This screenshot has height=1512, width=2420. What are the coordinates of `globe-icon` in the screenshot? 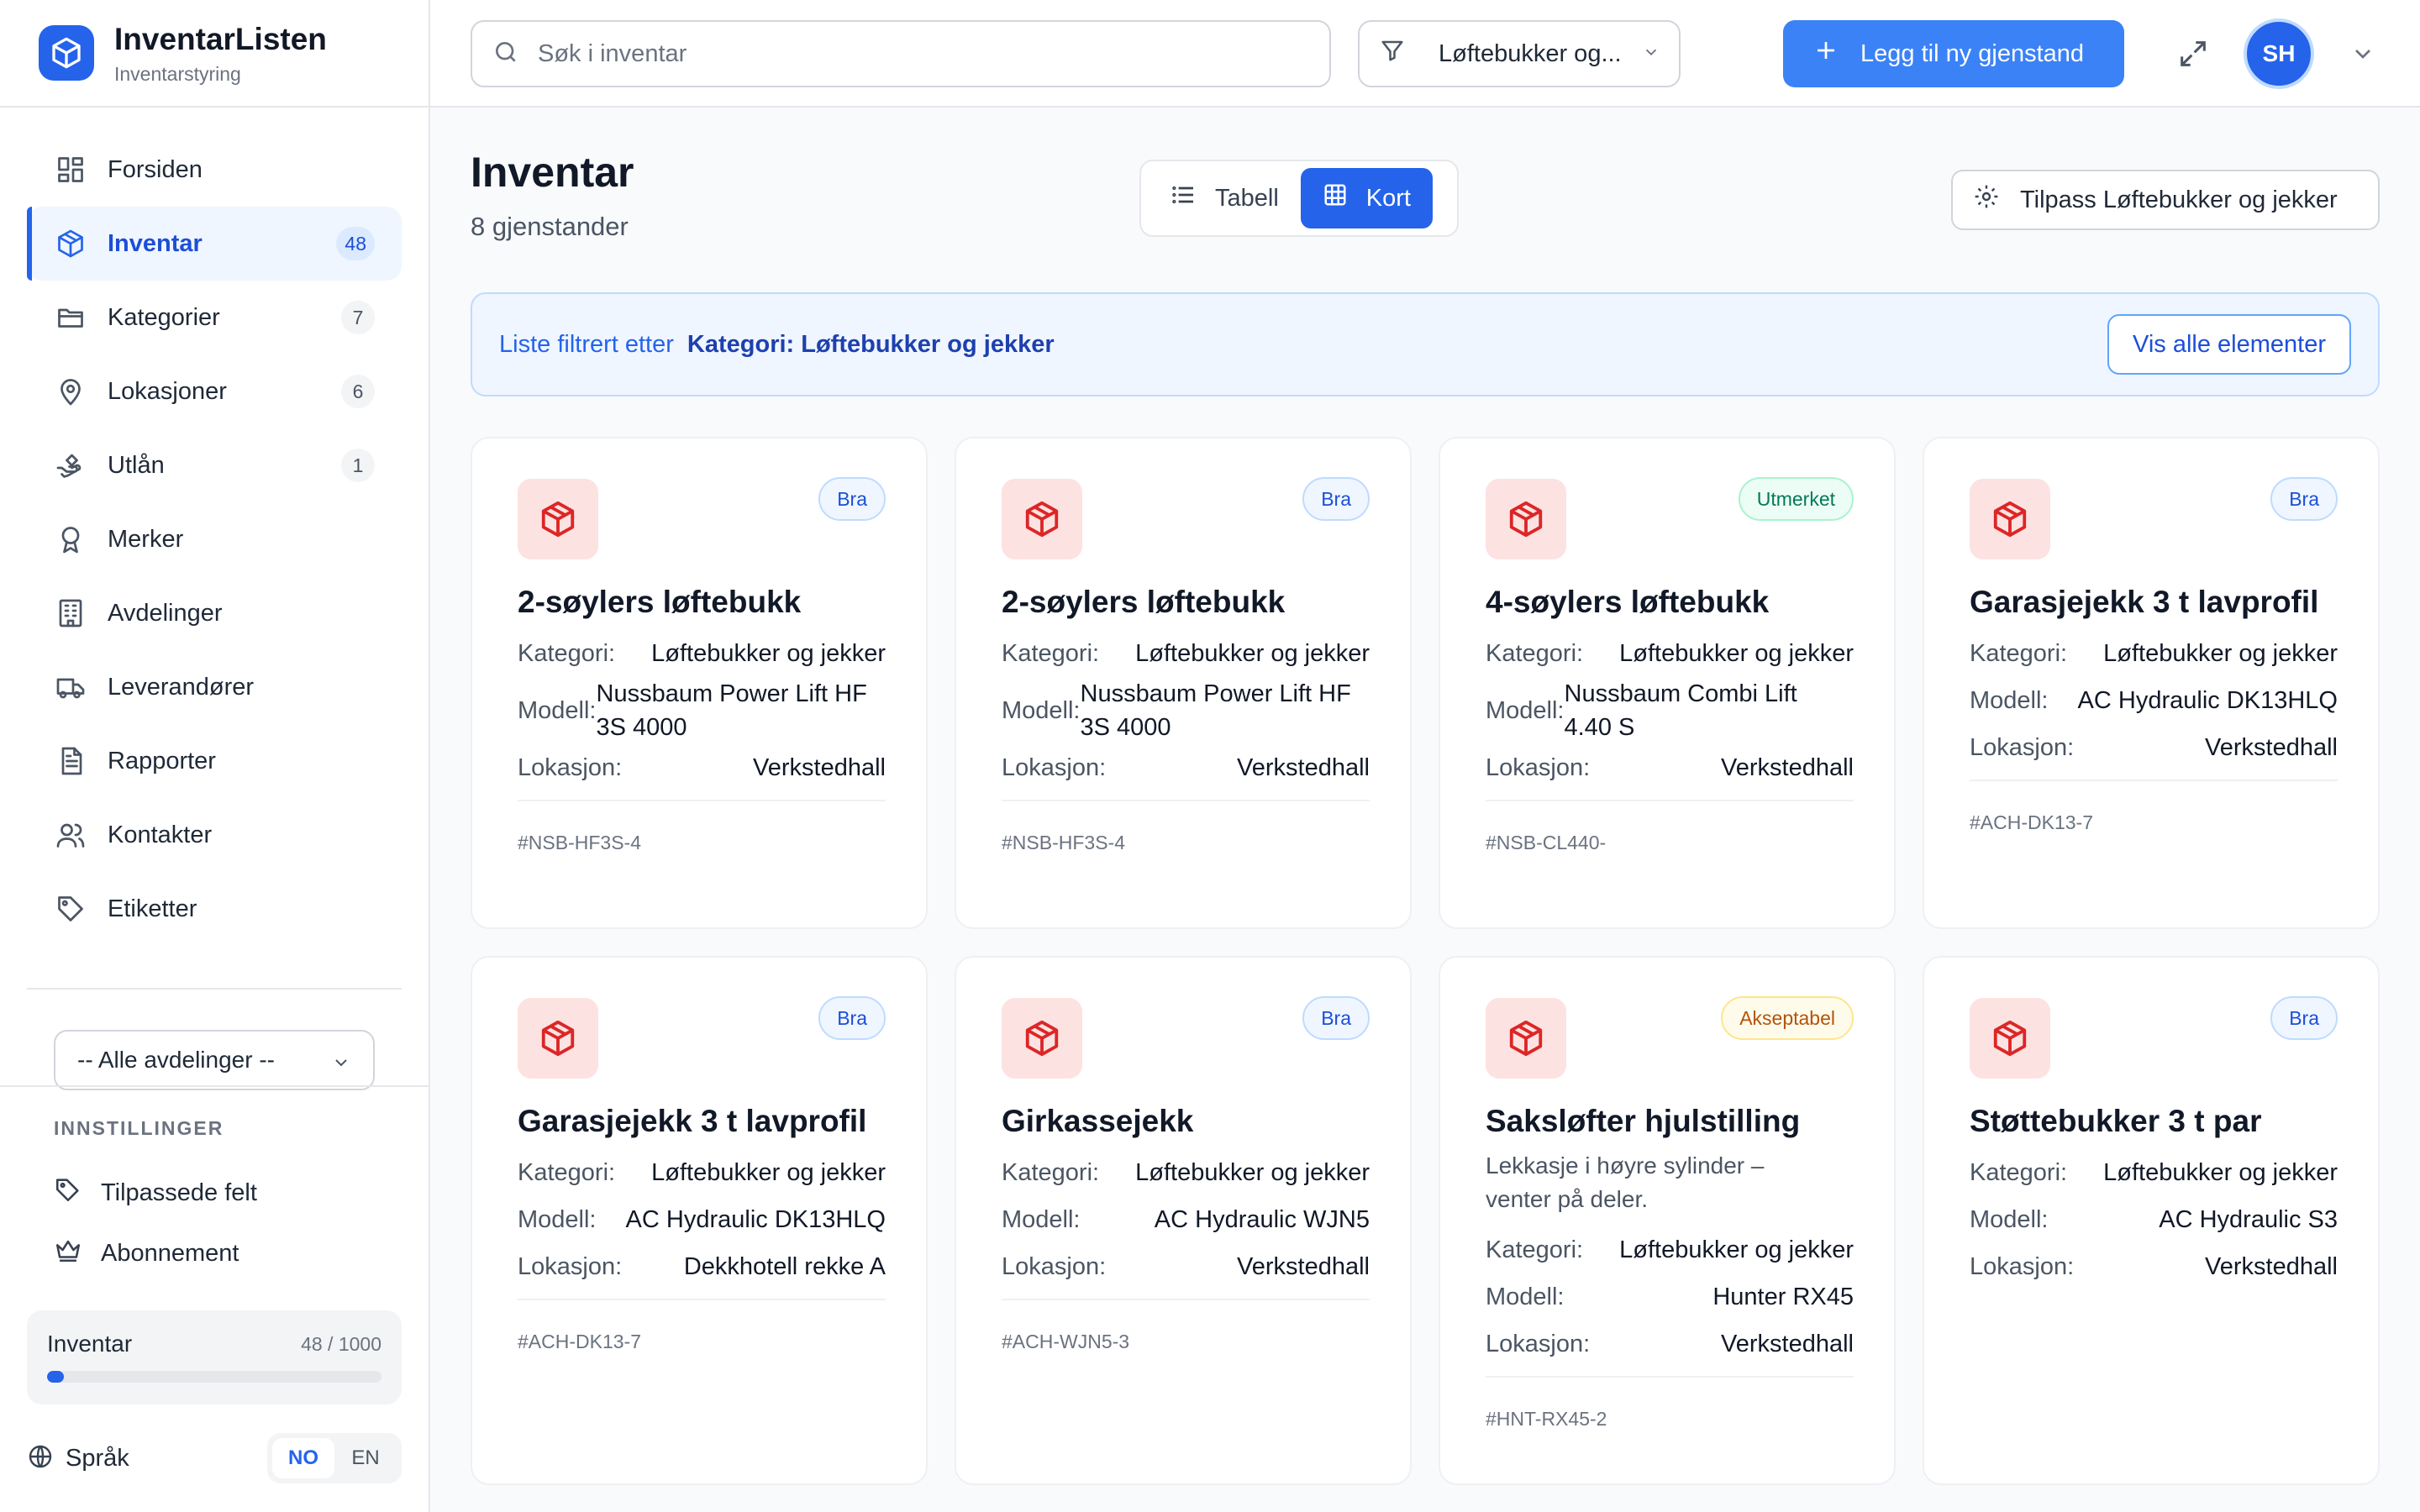 It's located at (40, 1458).